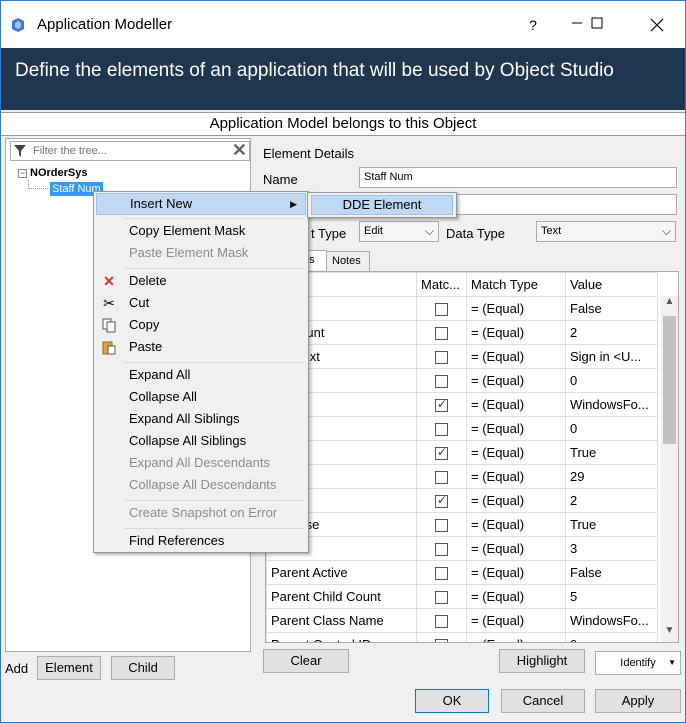 The height and width of the screenshot is (723, 686). What do you see at coordinates (201, 325) in the screenshot?
I see `menu-item-copy: Copy` at bounding box center [201, 325].